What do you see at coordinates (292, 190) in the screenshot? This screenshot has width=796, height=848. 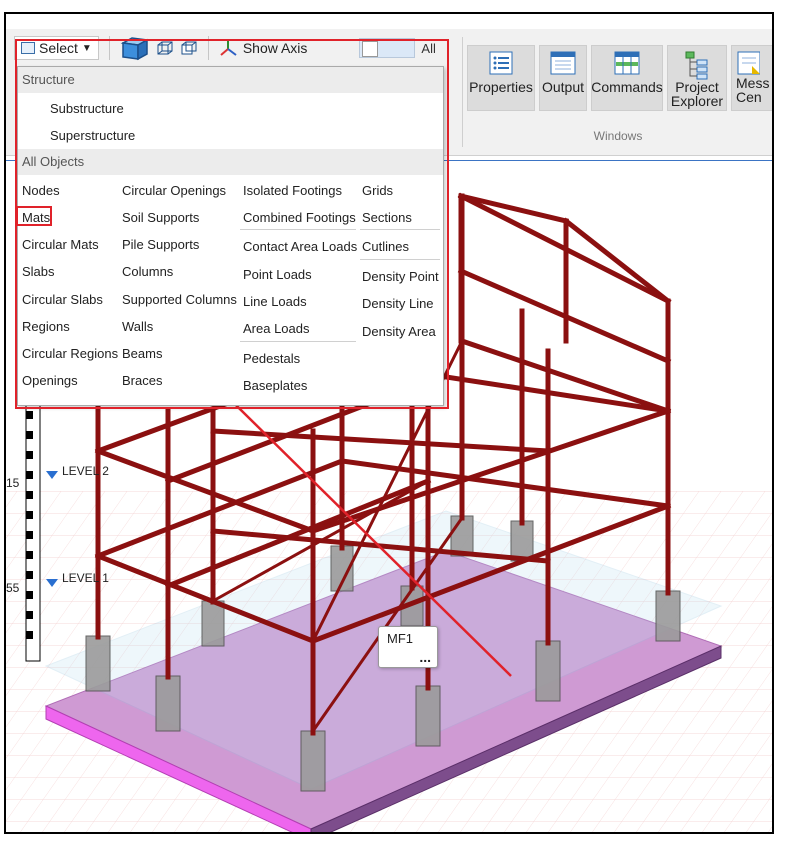 I see `menu-item-isolated-footings: Isolated Footings` at bounding box center [292, 190].